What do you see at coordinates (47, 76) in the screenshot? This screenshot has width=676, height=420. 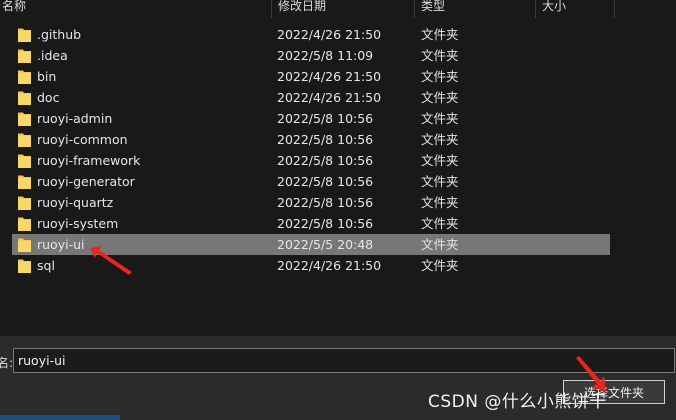 I see `file-name: bin` at bounding box center [47, 76].